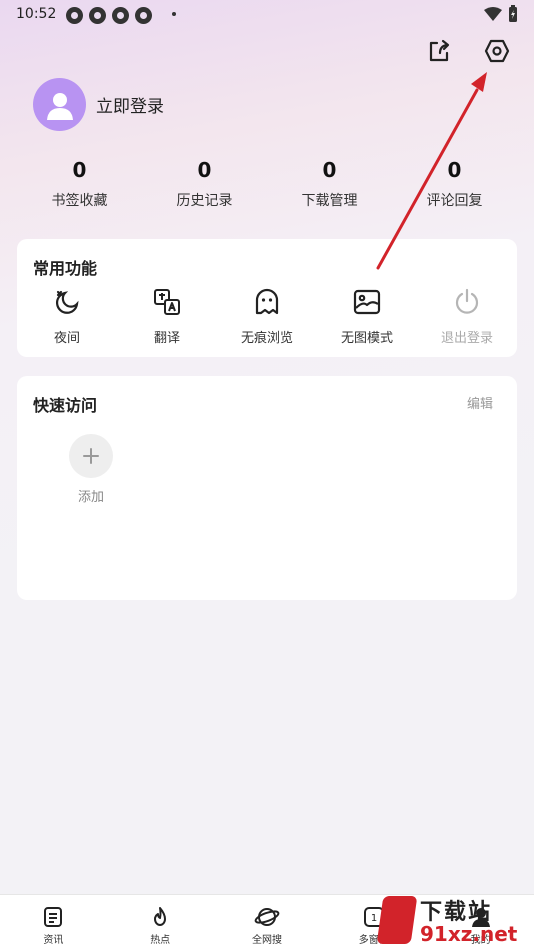 The height and width of the screenshot is (950, 534). I want to click on profile-header: 立即登录, so click(98, 104).